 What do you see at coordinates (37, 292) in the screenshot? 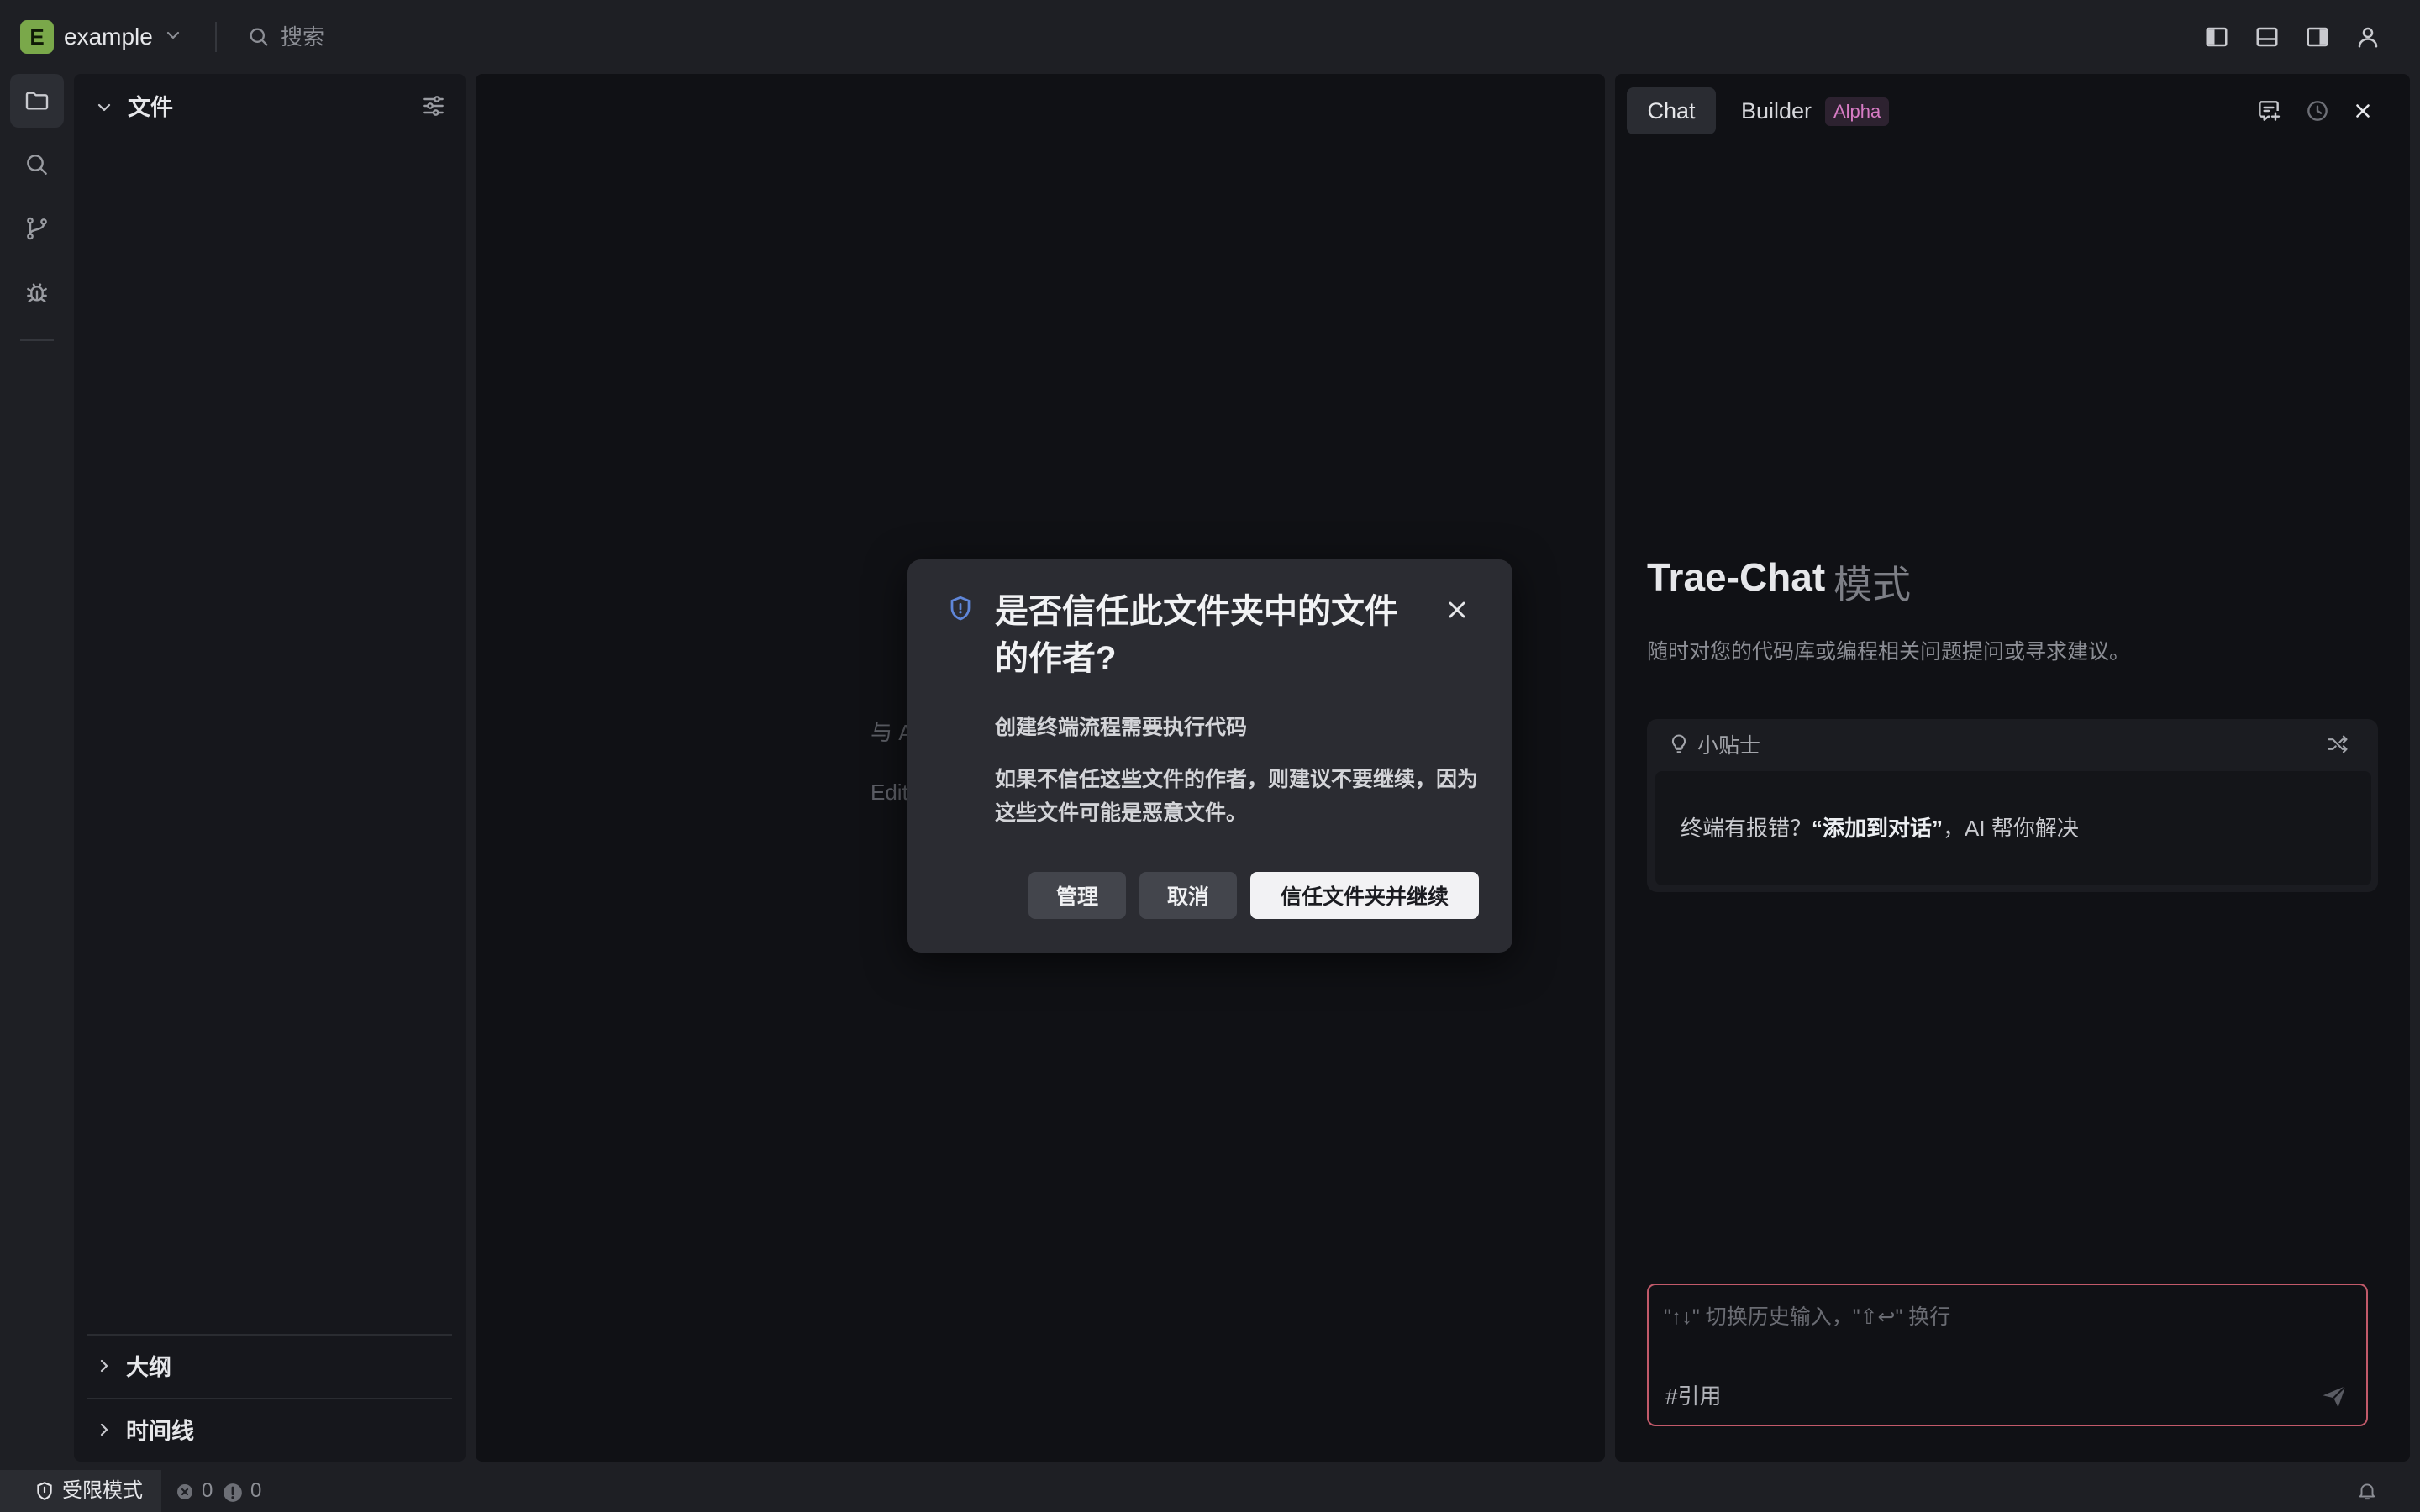
I see `debug-icon` at bounding box center [37, 292].